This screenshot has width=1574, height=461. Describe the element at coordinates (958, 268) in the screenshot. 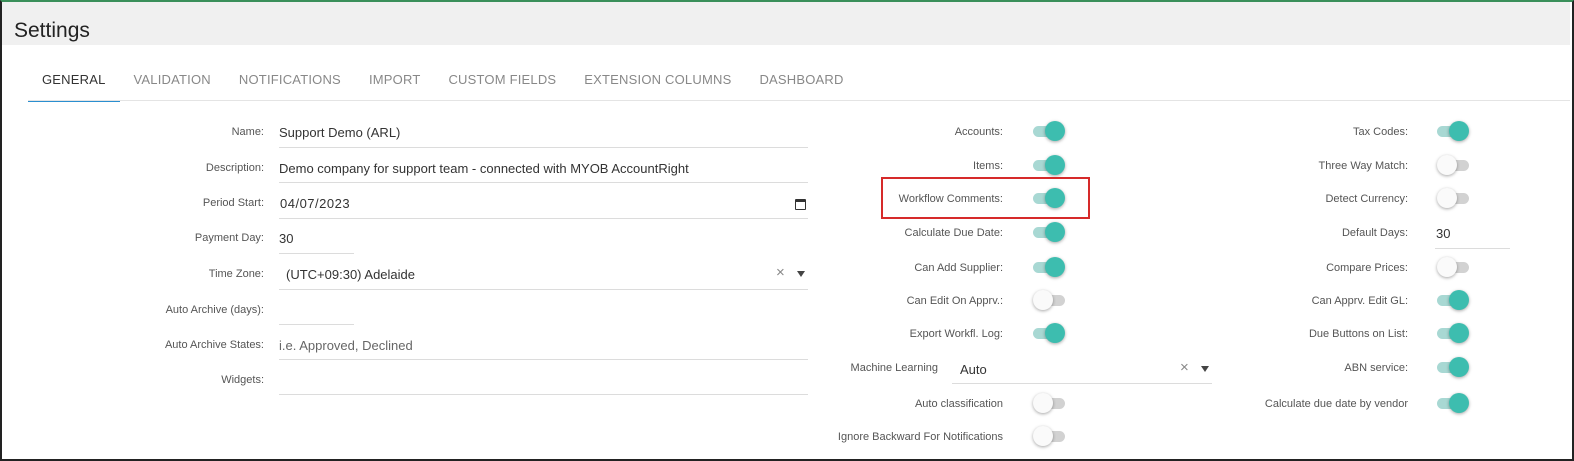

I see `can-add-supplier-label: Can Add Supplier:` at that location.